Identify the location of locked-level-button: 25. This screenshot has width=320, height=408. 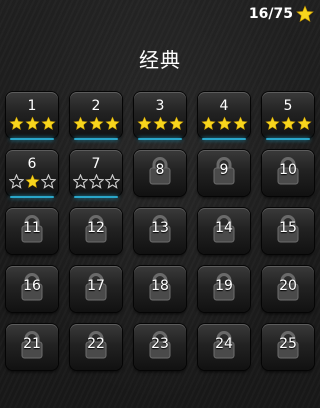
(288, 347).